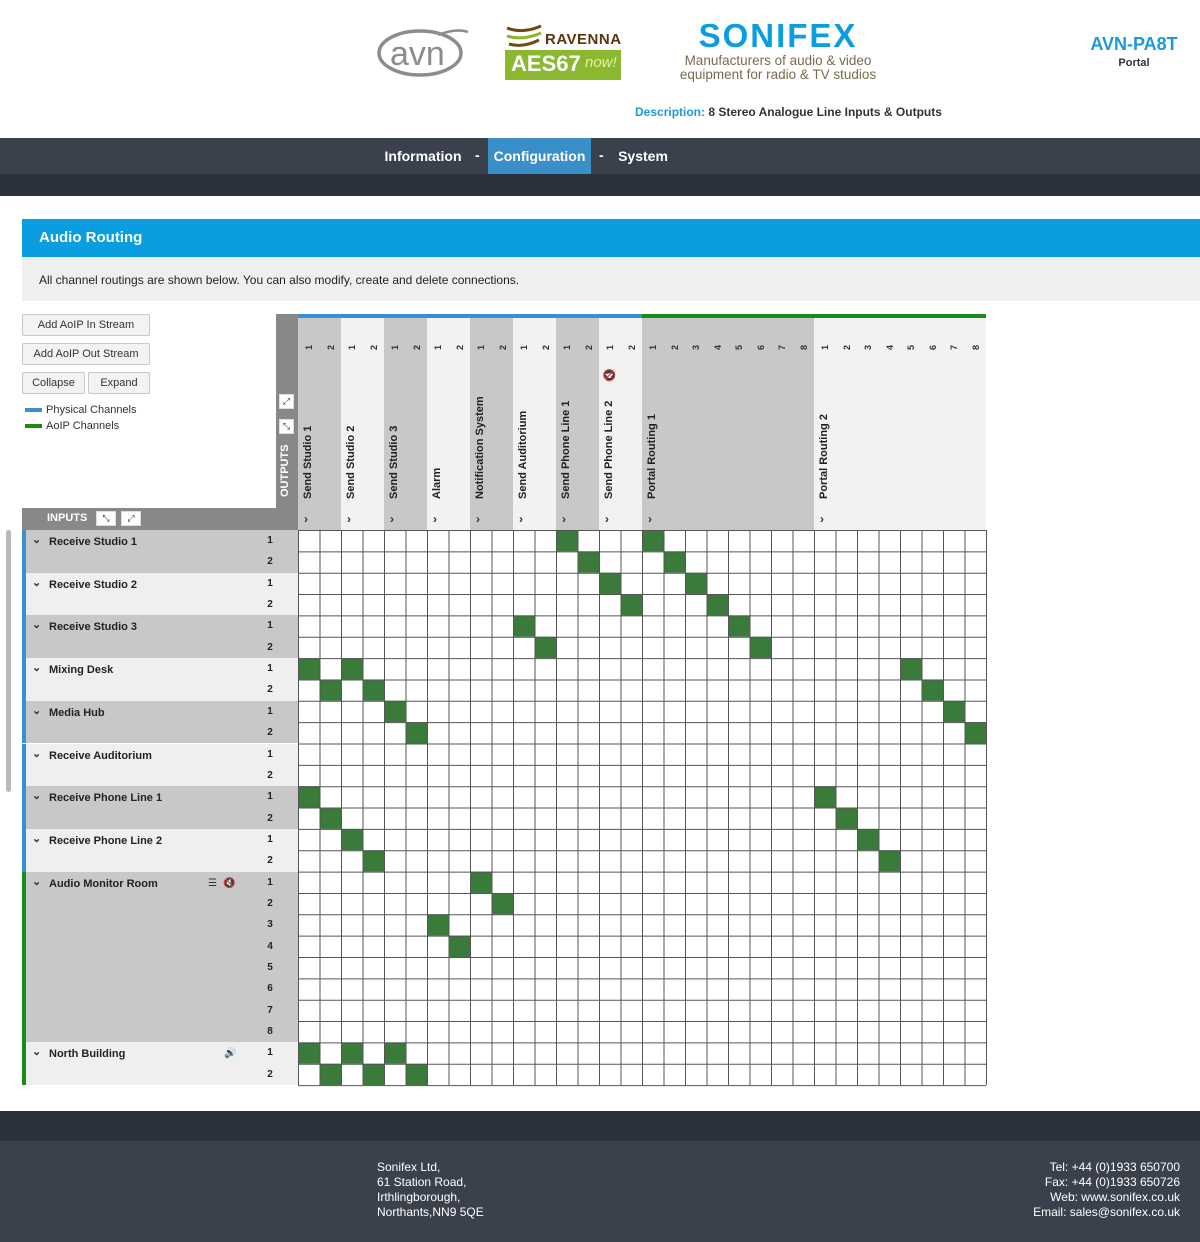  What do you see at coordinates (119, 383) in the screenshot?
I see `expand-button: Expand` at bounding box center [119, 383].